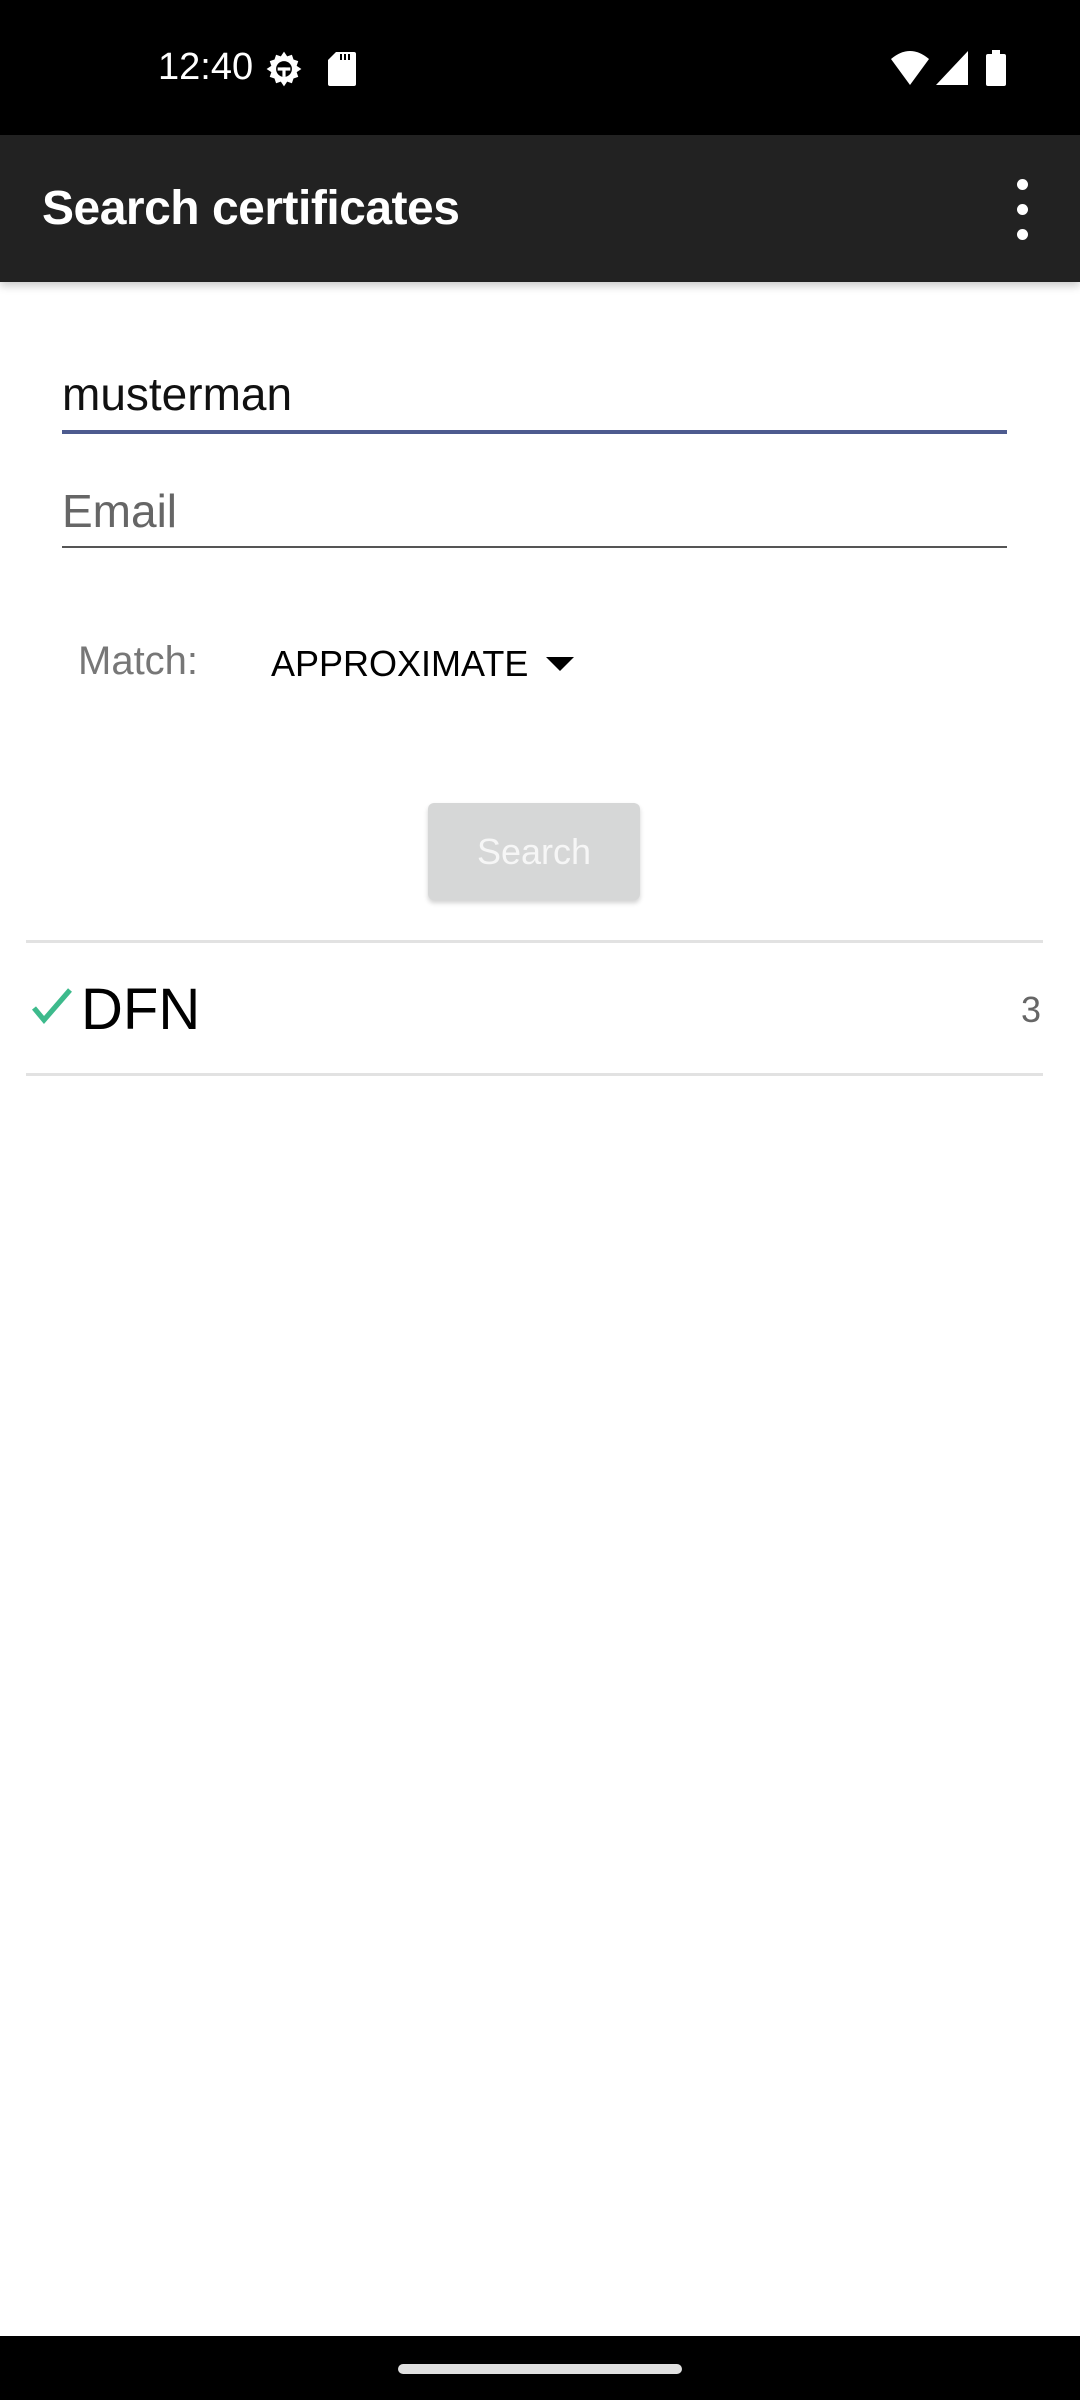 The image size is (1080, 2400). What do you see at coordinates (251, 208) in the screenshot?
I see `page-title: Search certificates` at bounding box center [251, 208].